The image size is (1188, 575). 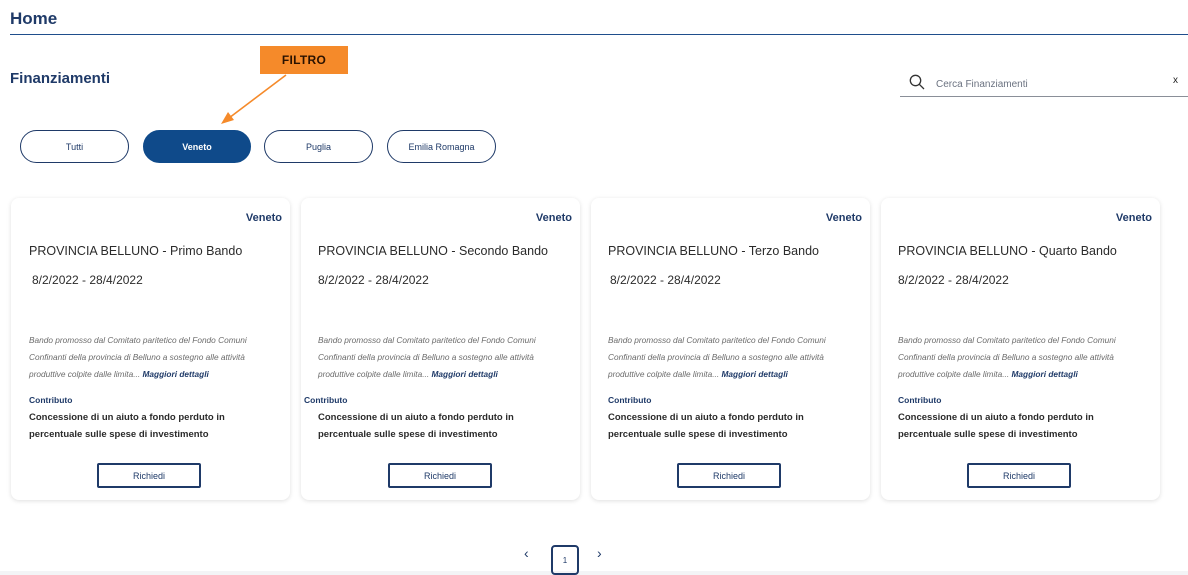 I want to click on search-bar: x, so click(x=1044, y=83).